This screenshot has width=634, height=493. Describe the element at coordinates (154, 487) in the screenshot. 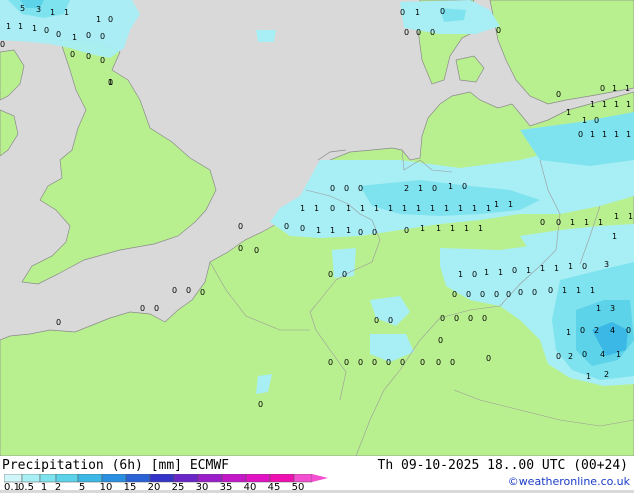

I see `scale-tick-label: 20` at that location.